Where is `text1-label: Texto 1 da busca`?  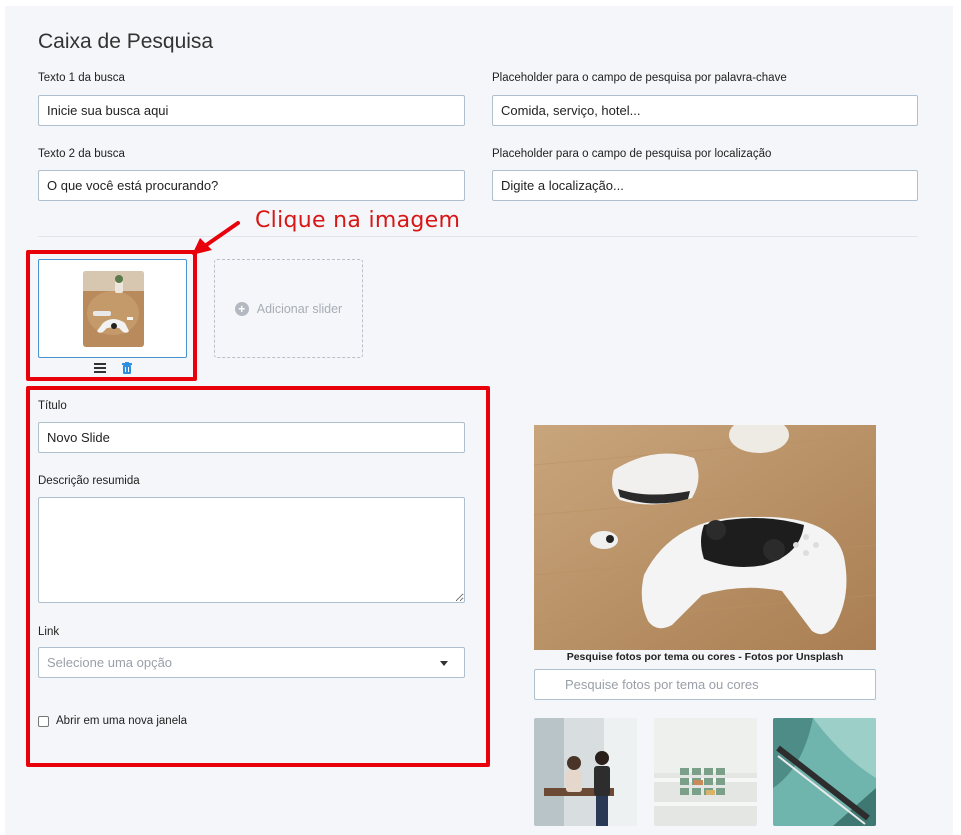 text1-label: Texto 1 da busca is located at coordinates (81, 78).